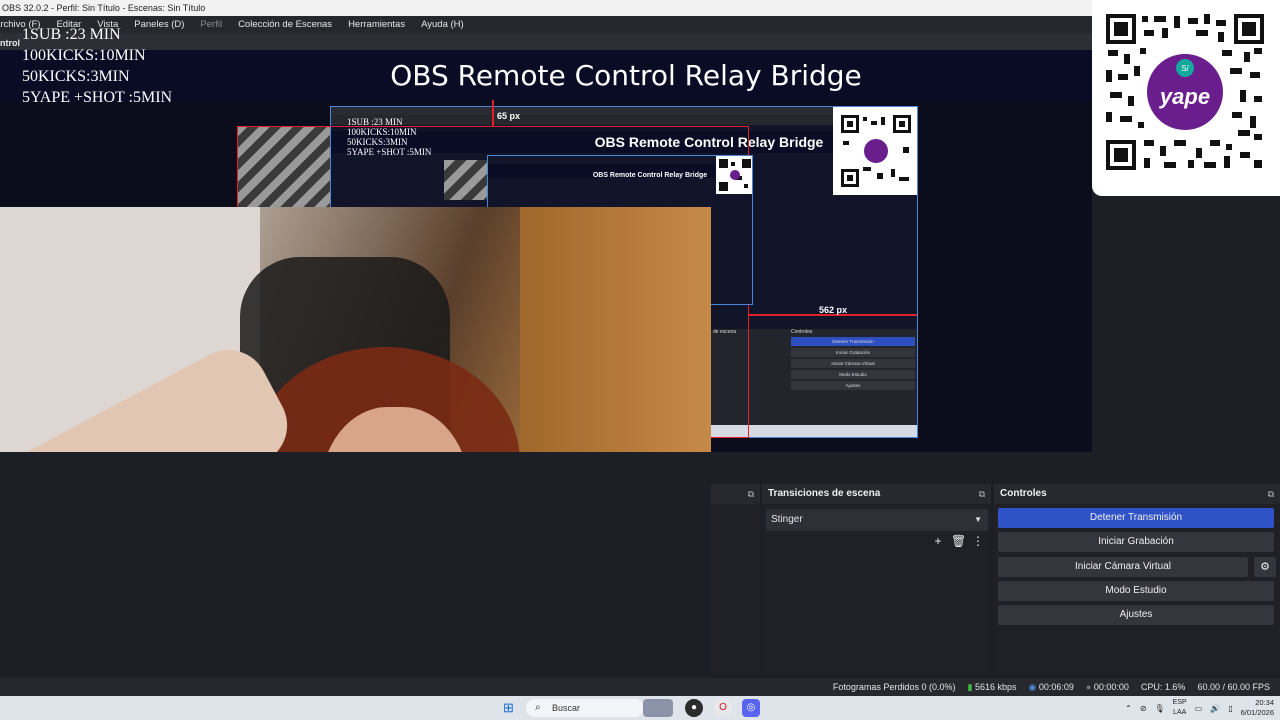  What do you see at coordinates (1137, 494) in the screenshot?
I see `controls-dock-header: Controles ⧉` at bounding box center [1137, 494].